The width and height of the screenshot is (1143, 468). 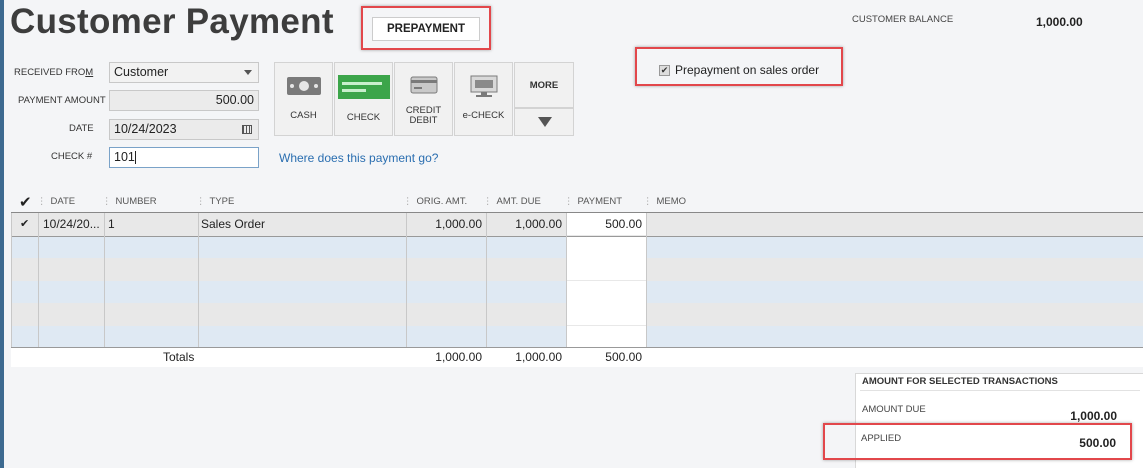 I want to click on echeck-icon, so click(x=484, y=86).